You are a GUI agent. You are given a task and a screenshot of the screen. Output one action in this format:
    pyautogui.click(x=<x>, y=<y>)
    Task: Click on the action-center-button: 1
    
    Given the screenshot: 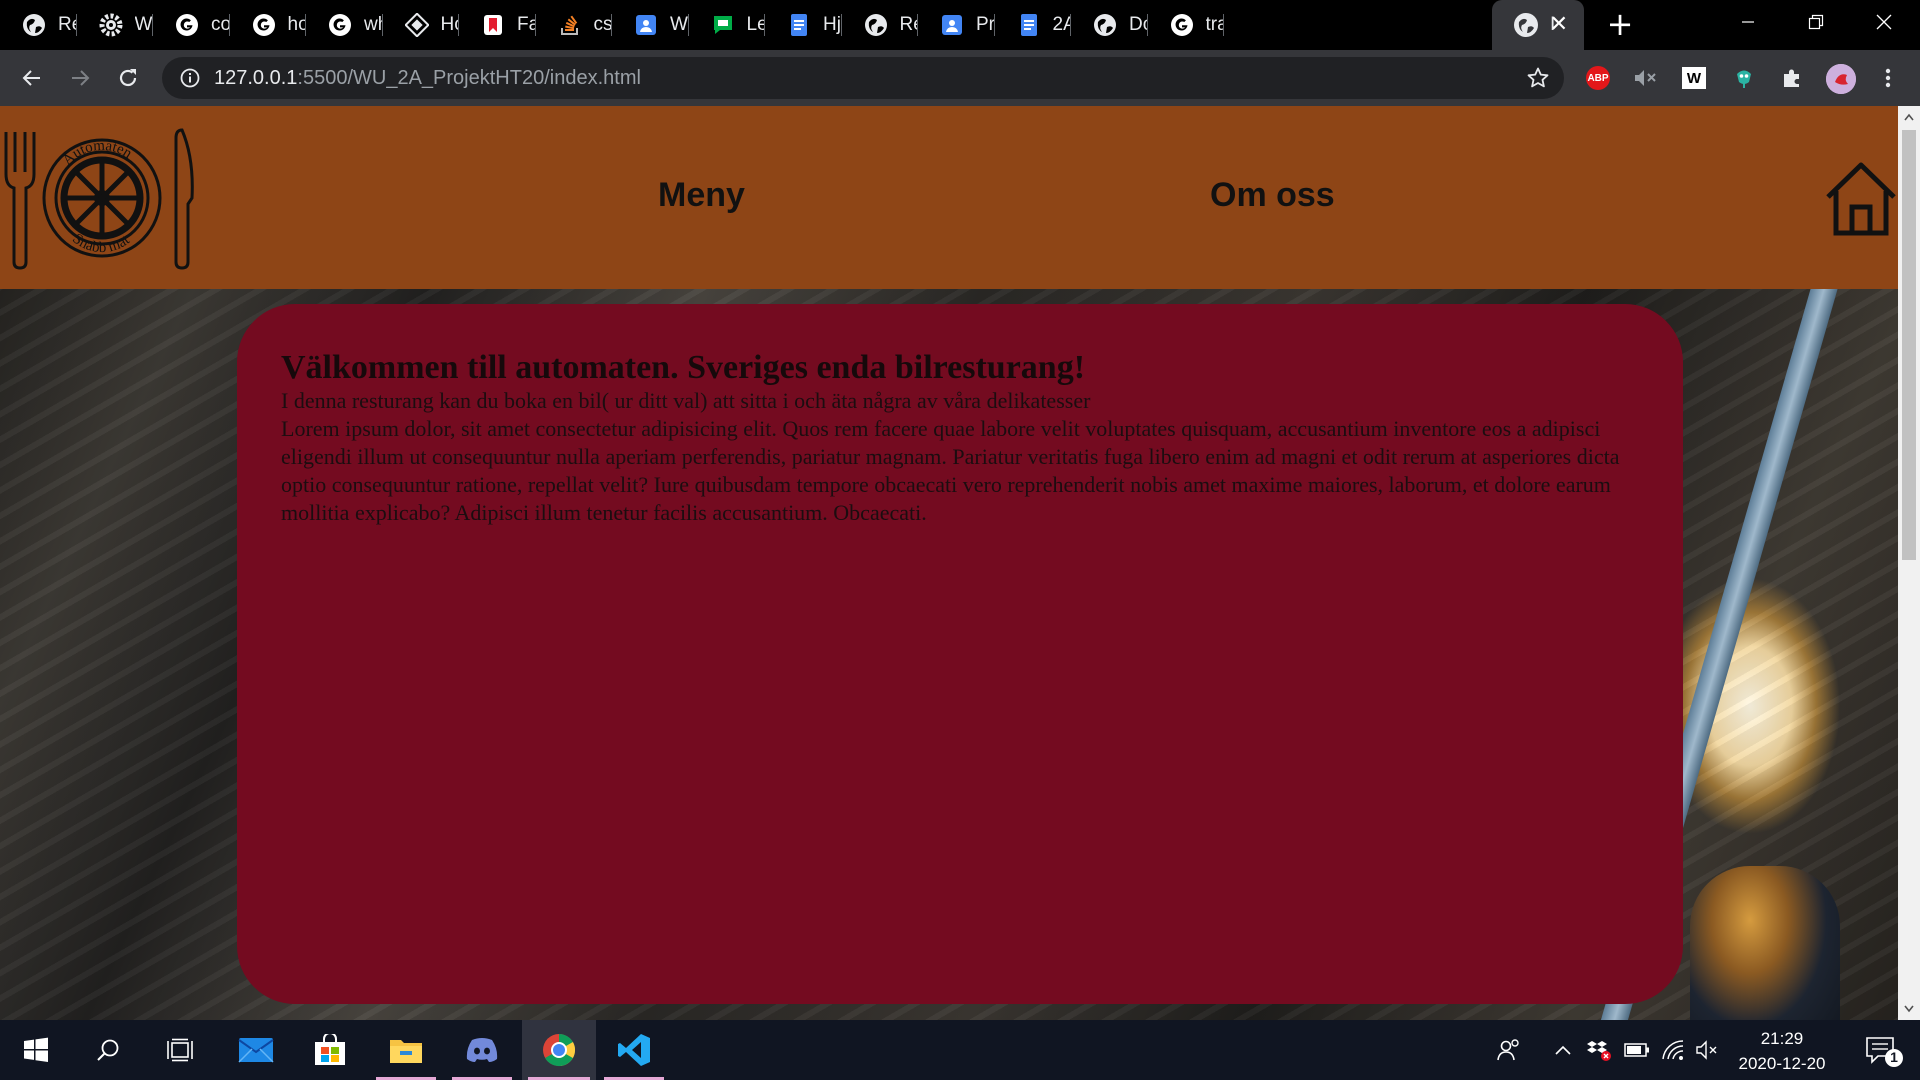 What is the action you would take?
    pyautogui.click(x=1884, y=1051)
    